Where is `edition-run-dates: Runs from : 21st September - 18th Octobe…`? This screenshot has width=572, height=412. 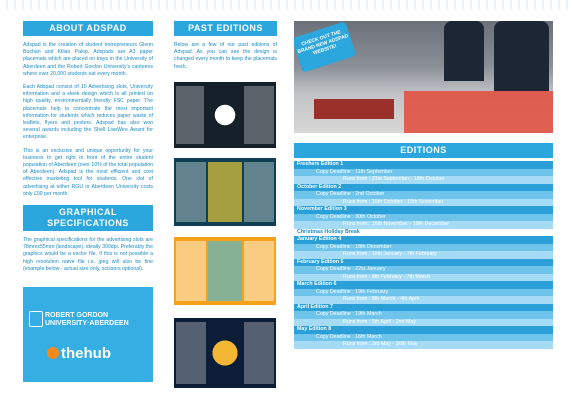 edition-run-dates: Runs from : 21st September - 18th Octobe… is located at coordinates (423, 180).